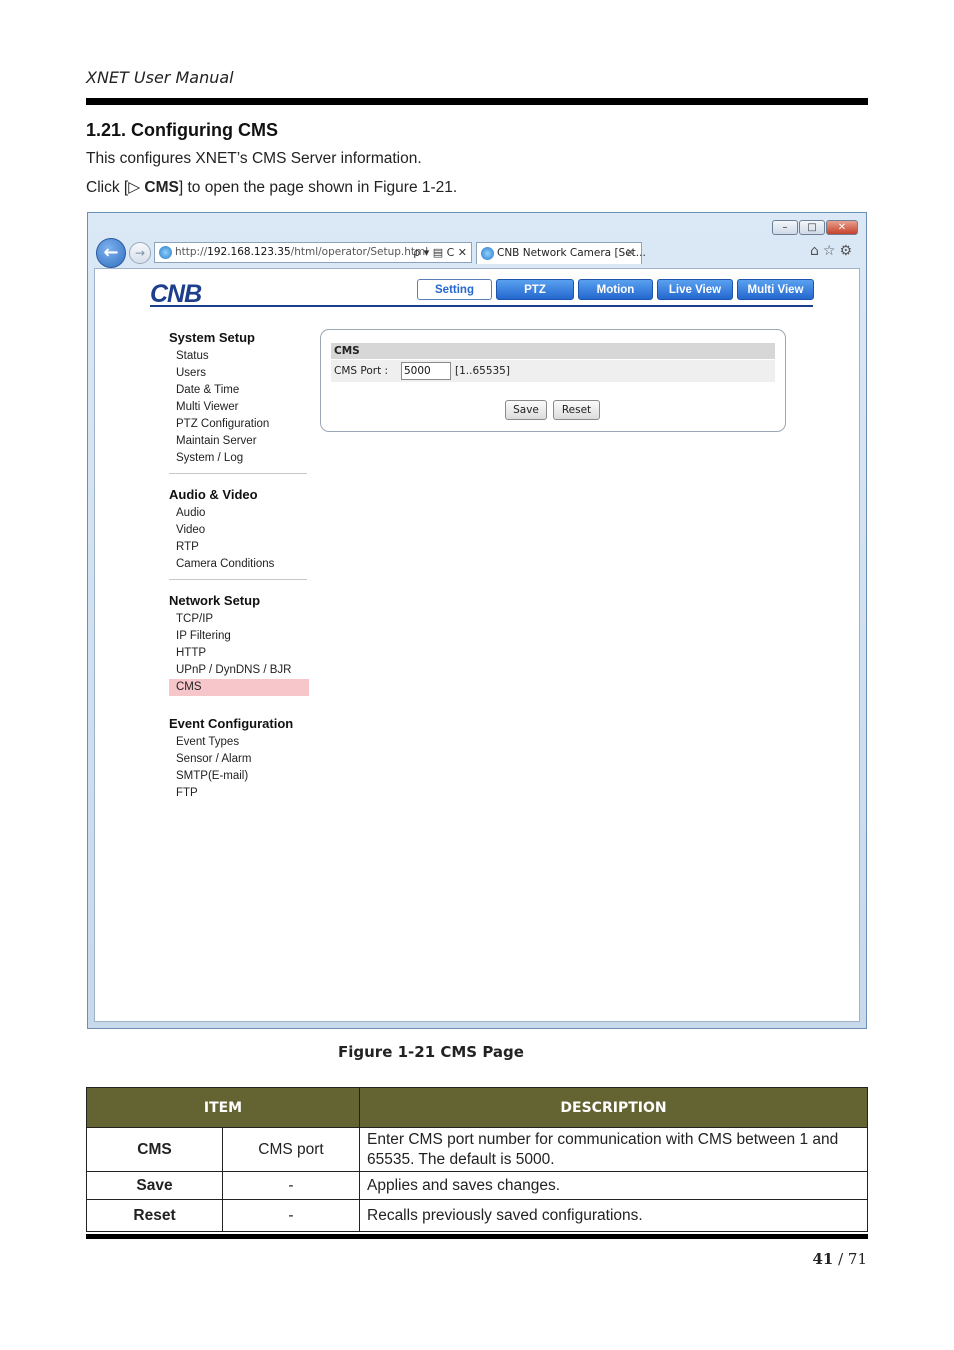 Image resolution: width=954 pixels, height=1350 pixels. What do you see at coordinates (239, 356) in the screenshot?
I see `menu-item-status: Status` at bounding box center [239, 356].